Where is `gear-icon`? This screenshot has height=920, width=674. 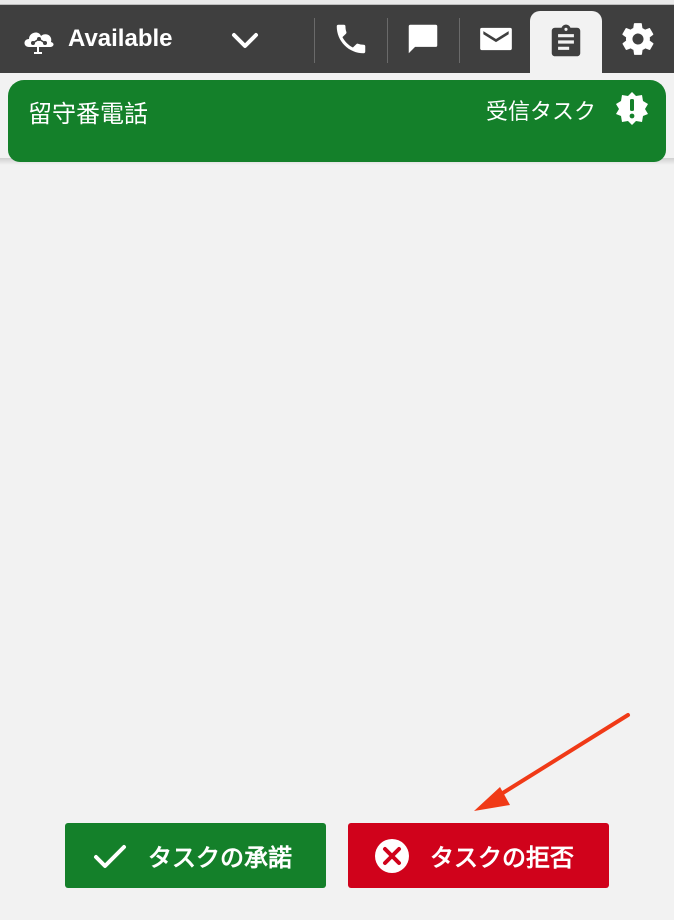 gear-icon is located at coordinates (638, 39).